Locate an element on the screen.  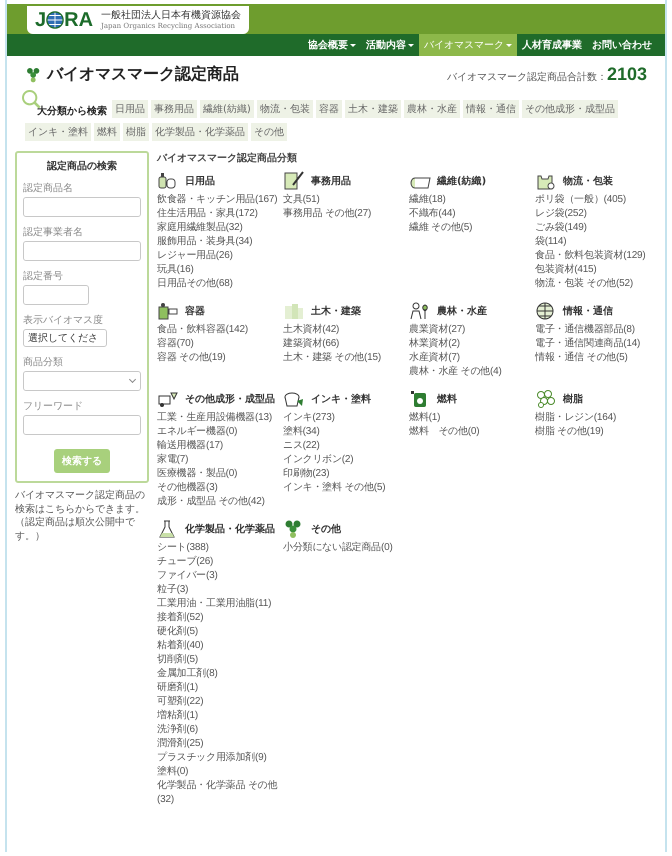
subcategory-link: ファイバー(3) is located at coordinates (187, 576).